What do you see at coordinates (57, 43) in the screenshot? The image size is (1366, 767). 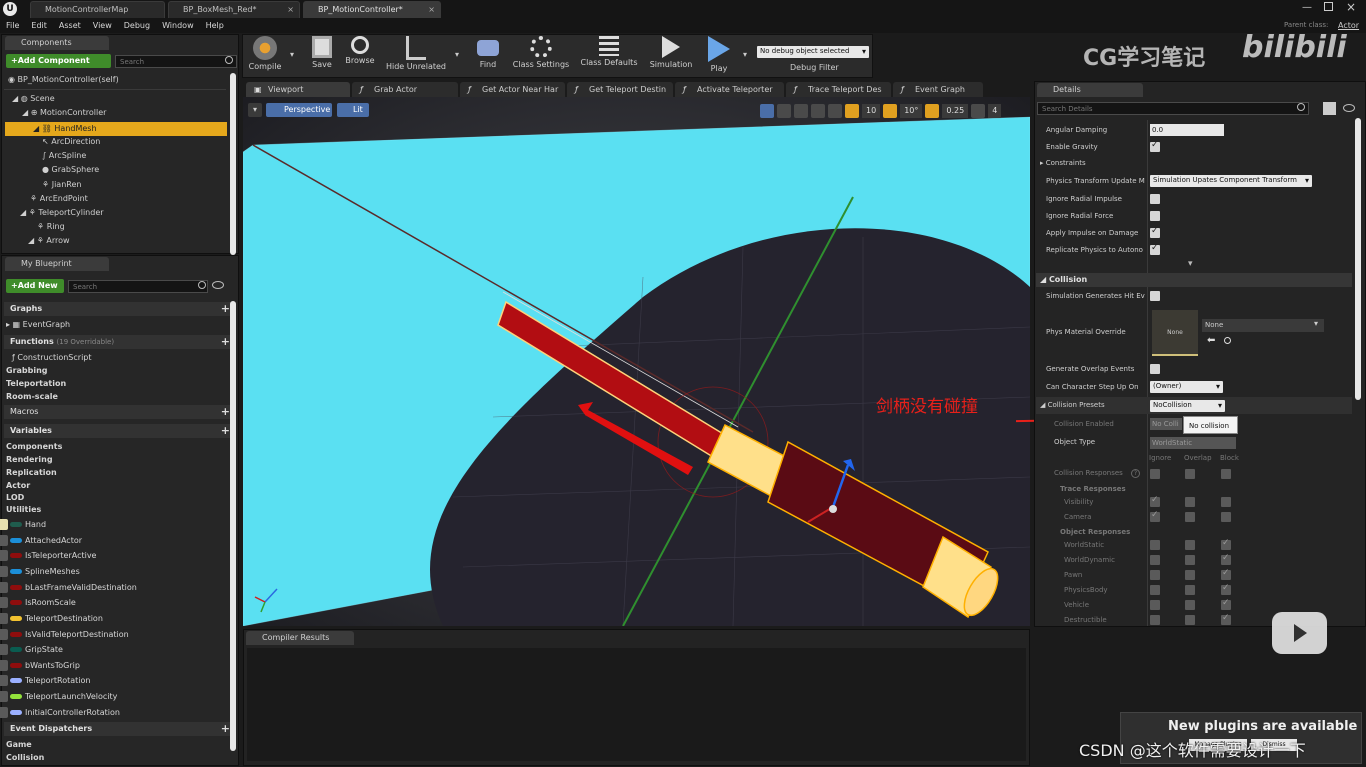 I see `components-tab: Components` at bounding box center [57, 43].